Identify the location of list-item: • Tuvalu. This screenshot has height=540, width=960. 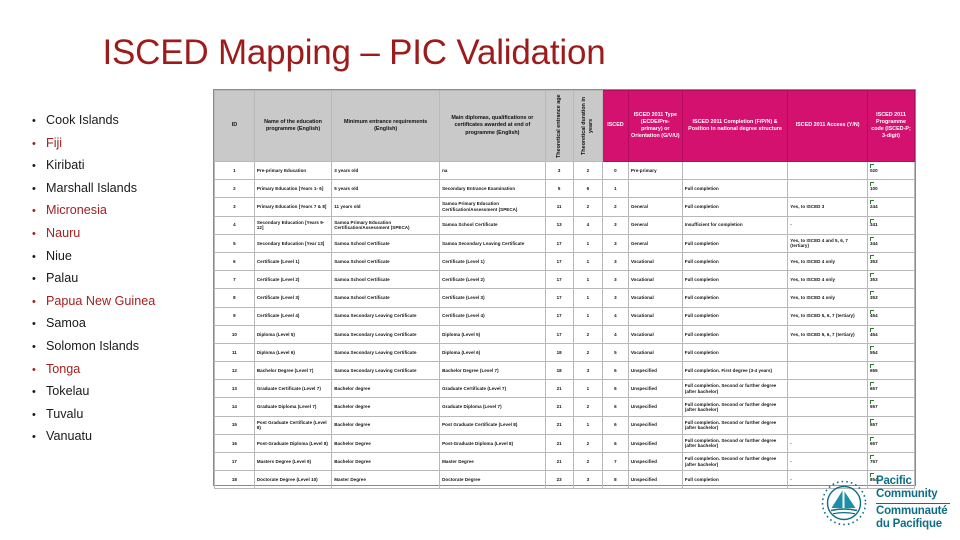
(122, 418).